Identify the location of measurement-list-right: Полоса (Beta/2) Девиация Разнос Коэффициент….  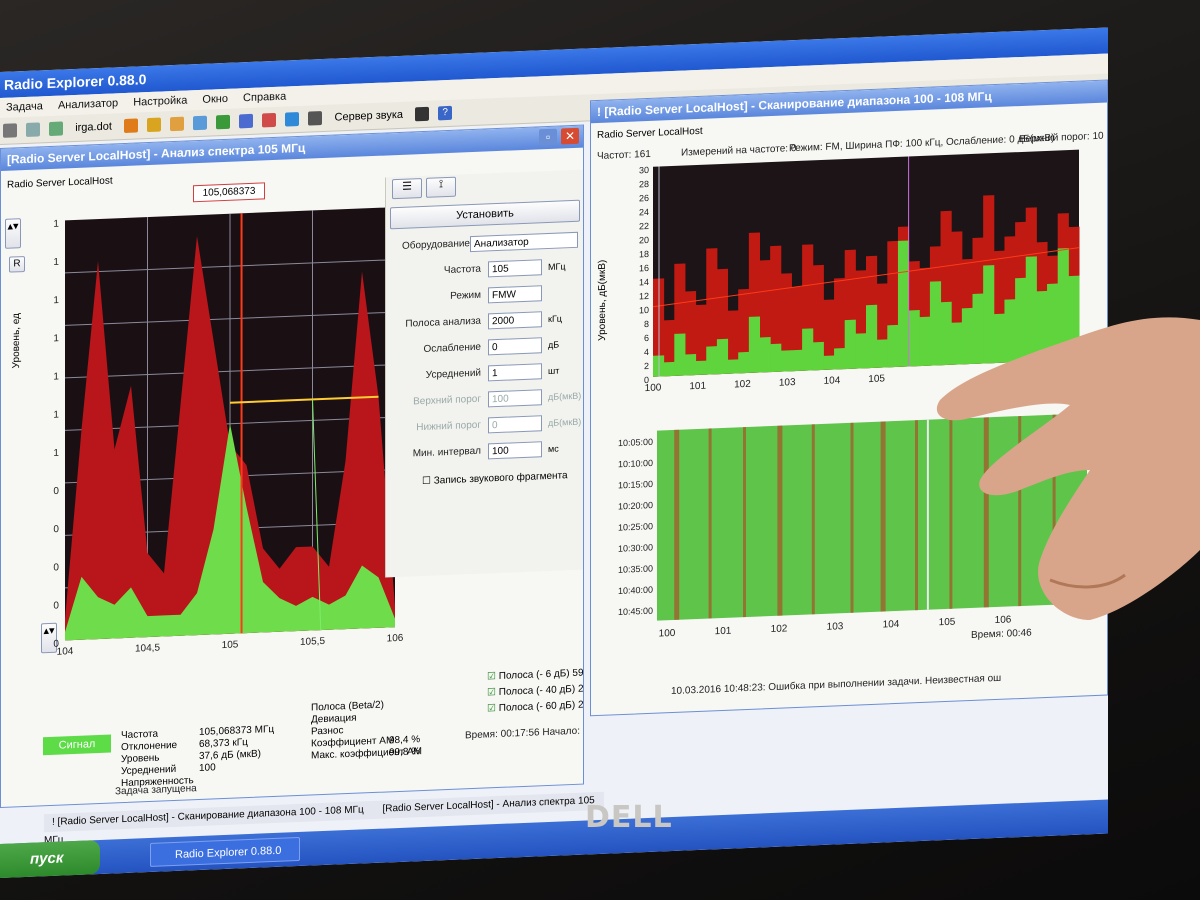
(386, 729).